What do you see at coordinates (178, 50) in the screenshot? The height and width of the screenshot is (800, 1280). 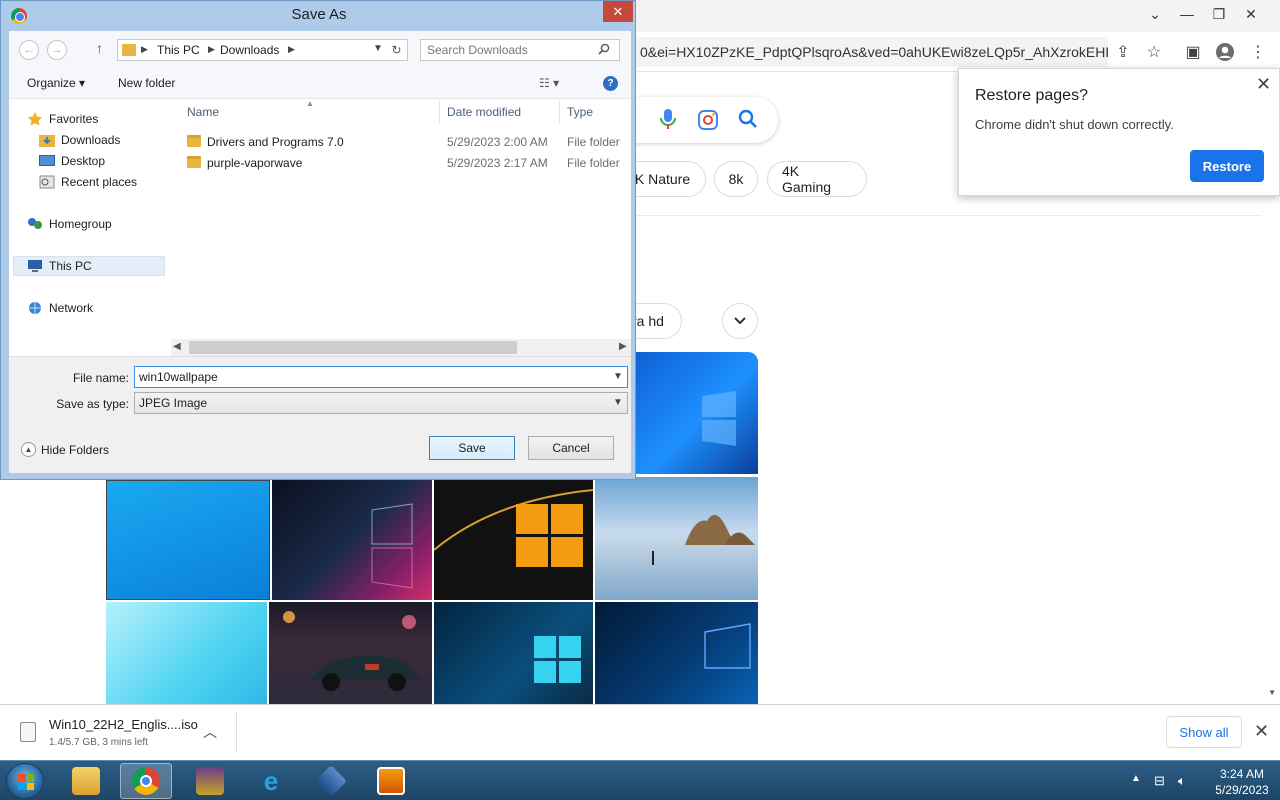 I see `breadcrumb-this-pc: This PC` at bounding box center [178, 50].